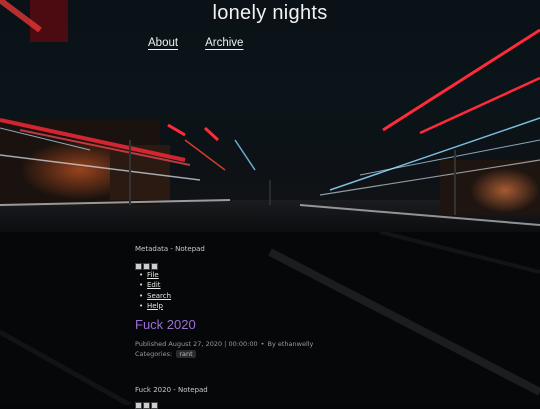  I want to click on nav-link-about: About, so click(163, 43).